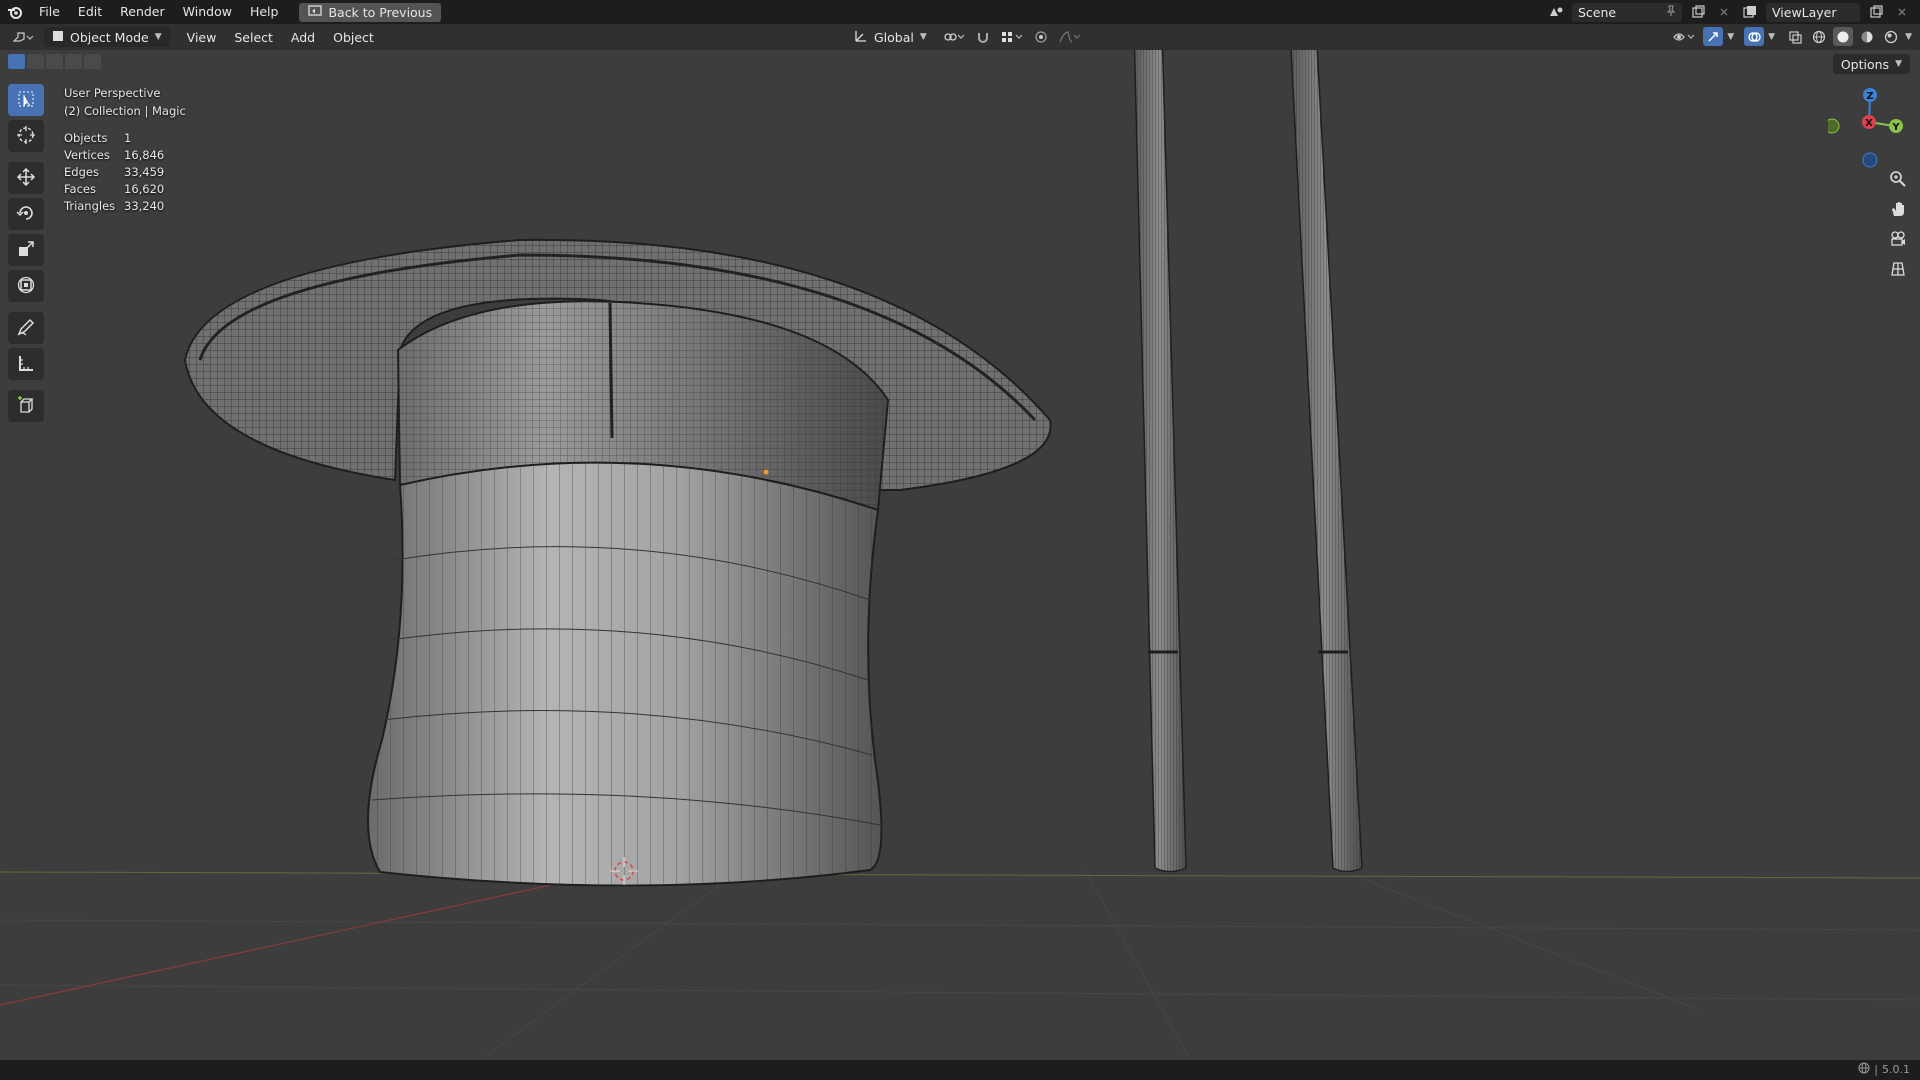 This screenshot has width=1920, height=1080. What do you see at coordinates (125, 111) in the screenshot?
I see `collection-name: (2) Collection | Magic` at bounding box center [125, 111].